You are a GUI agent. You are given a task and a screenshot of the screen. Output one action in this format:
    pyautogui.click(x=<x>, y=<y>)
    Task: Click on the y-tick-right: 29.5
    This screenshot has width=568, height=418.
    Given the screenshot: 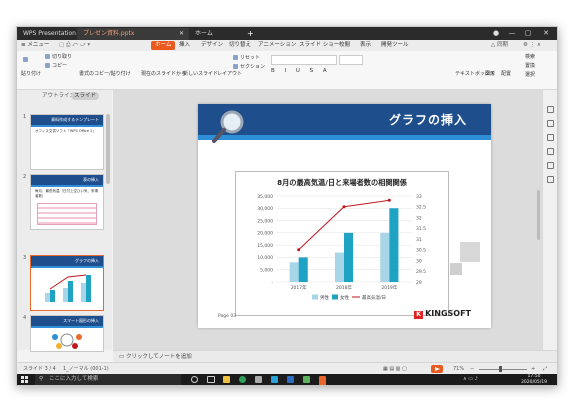 What is the action you would take?
    pyautogui.click(x=421, y=272)
    